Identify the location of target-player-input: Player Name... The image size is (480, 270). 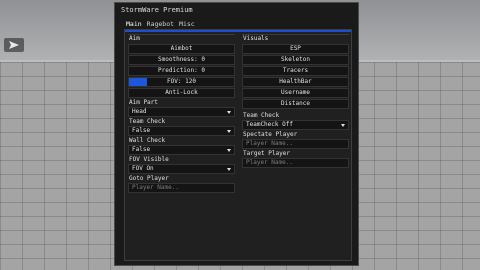
(295, 163).